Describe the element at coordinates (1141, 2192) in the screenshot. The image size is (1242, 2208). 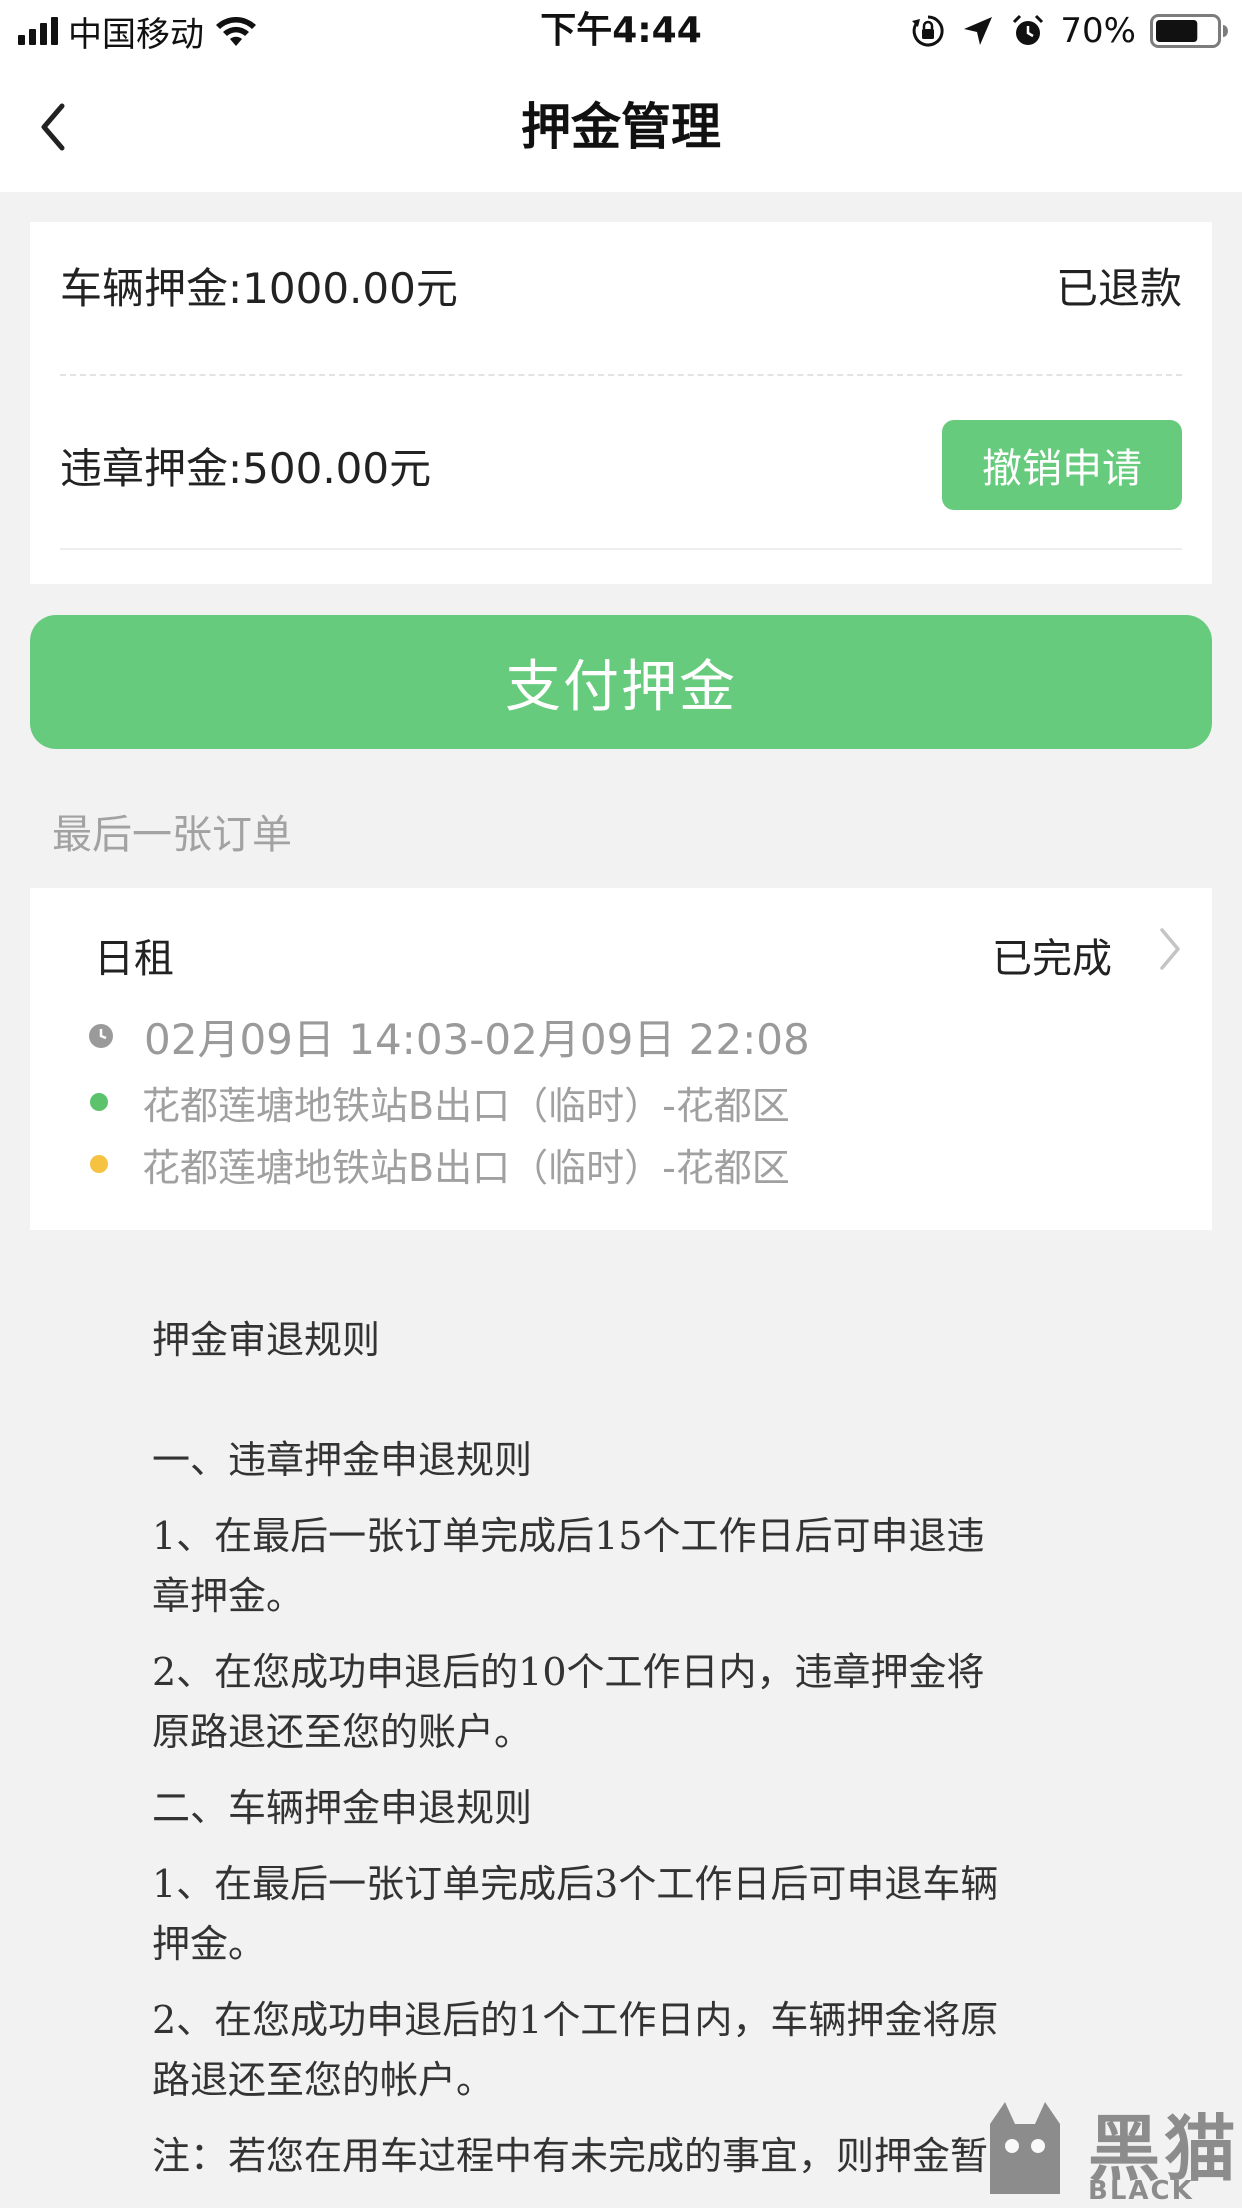
I see `watermark-subtext: BLACK CAT` at that location.